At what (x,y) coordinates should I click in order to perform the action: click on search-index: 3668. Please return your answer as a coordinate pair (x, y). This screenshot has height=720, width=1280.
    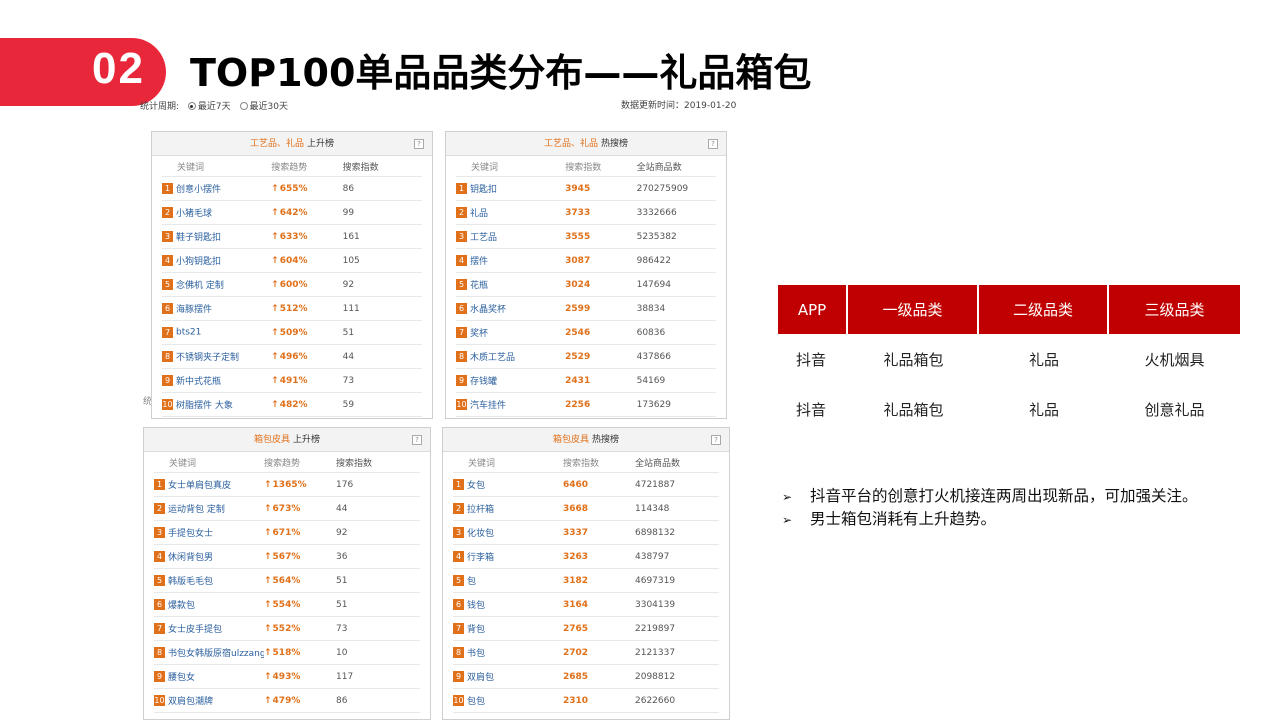
    Looking at the image, I should click on (576, 508).